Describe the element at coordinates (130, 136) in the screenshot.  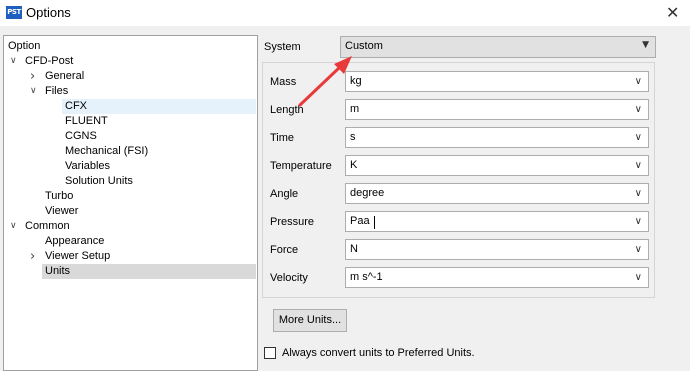
I see `tree-item: CGNS` at that location.